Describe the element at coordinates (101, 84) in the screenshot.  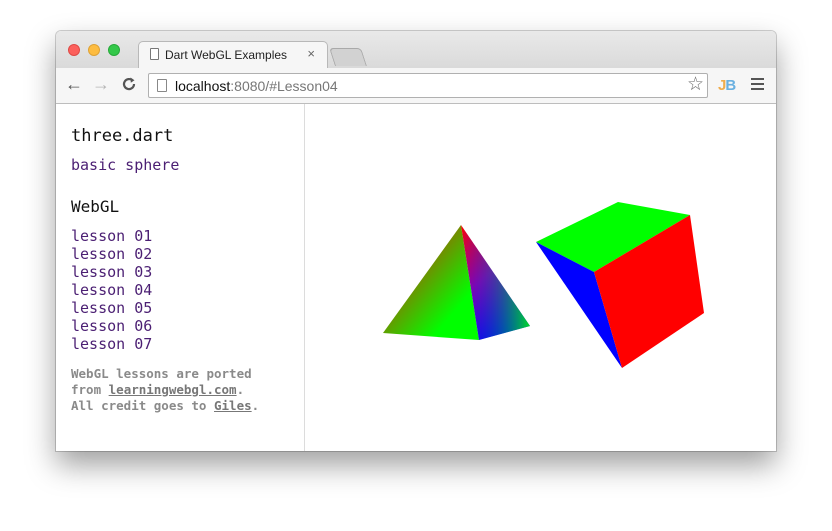
I see `forward-button: →` at that location.